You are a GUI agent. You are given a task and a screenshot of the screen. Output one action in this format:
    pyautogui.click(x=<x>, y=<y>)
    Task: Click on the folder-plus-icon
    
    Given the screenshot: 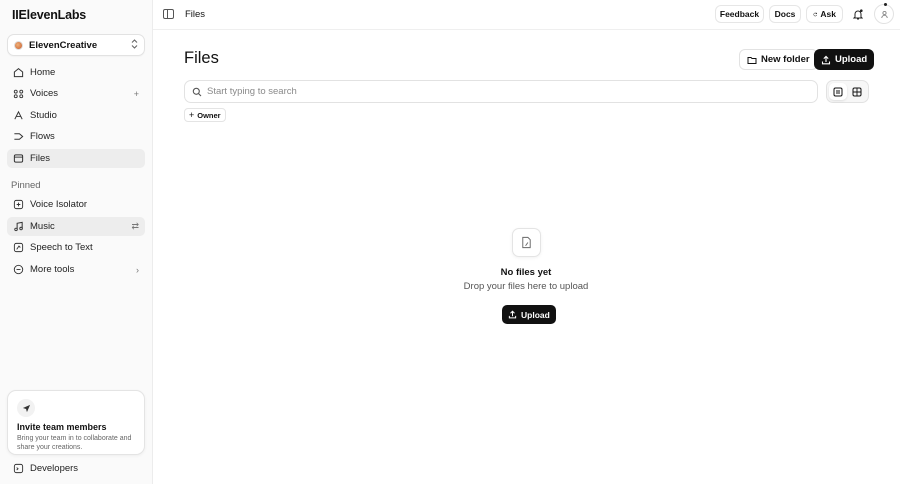 What is the action you would take?
    pyautogui.click(x=752, y=60)
    